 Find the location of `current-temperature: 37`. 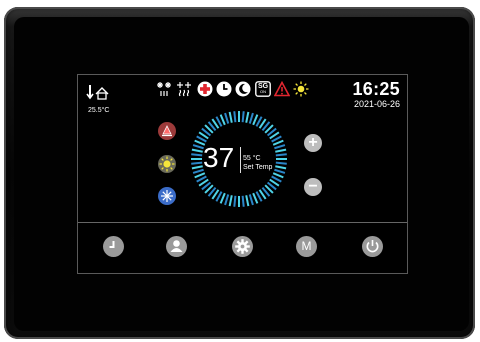

current-temperature: 37 is located at coordinates (219, 157).